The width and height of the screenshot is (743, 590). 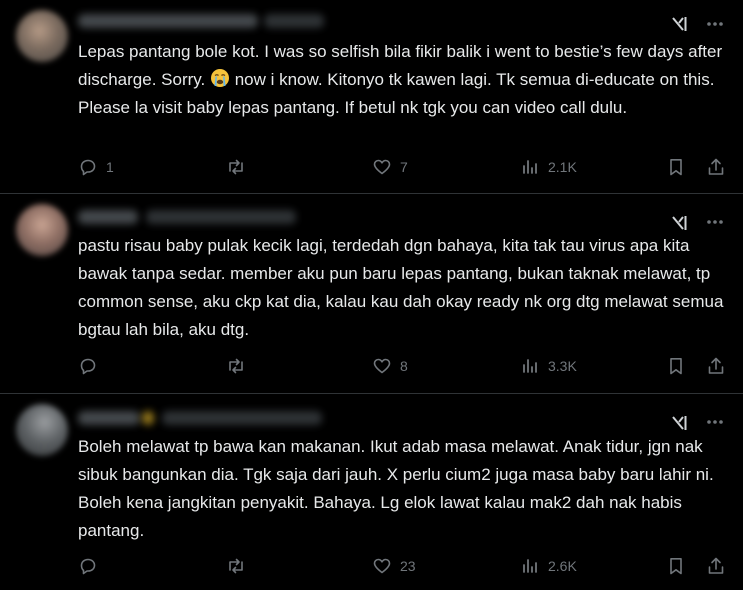 What do you see at coordinates (562, 167) in the screenshot?
I see `views-count: 2.1K` at bounding box center [562, 167].